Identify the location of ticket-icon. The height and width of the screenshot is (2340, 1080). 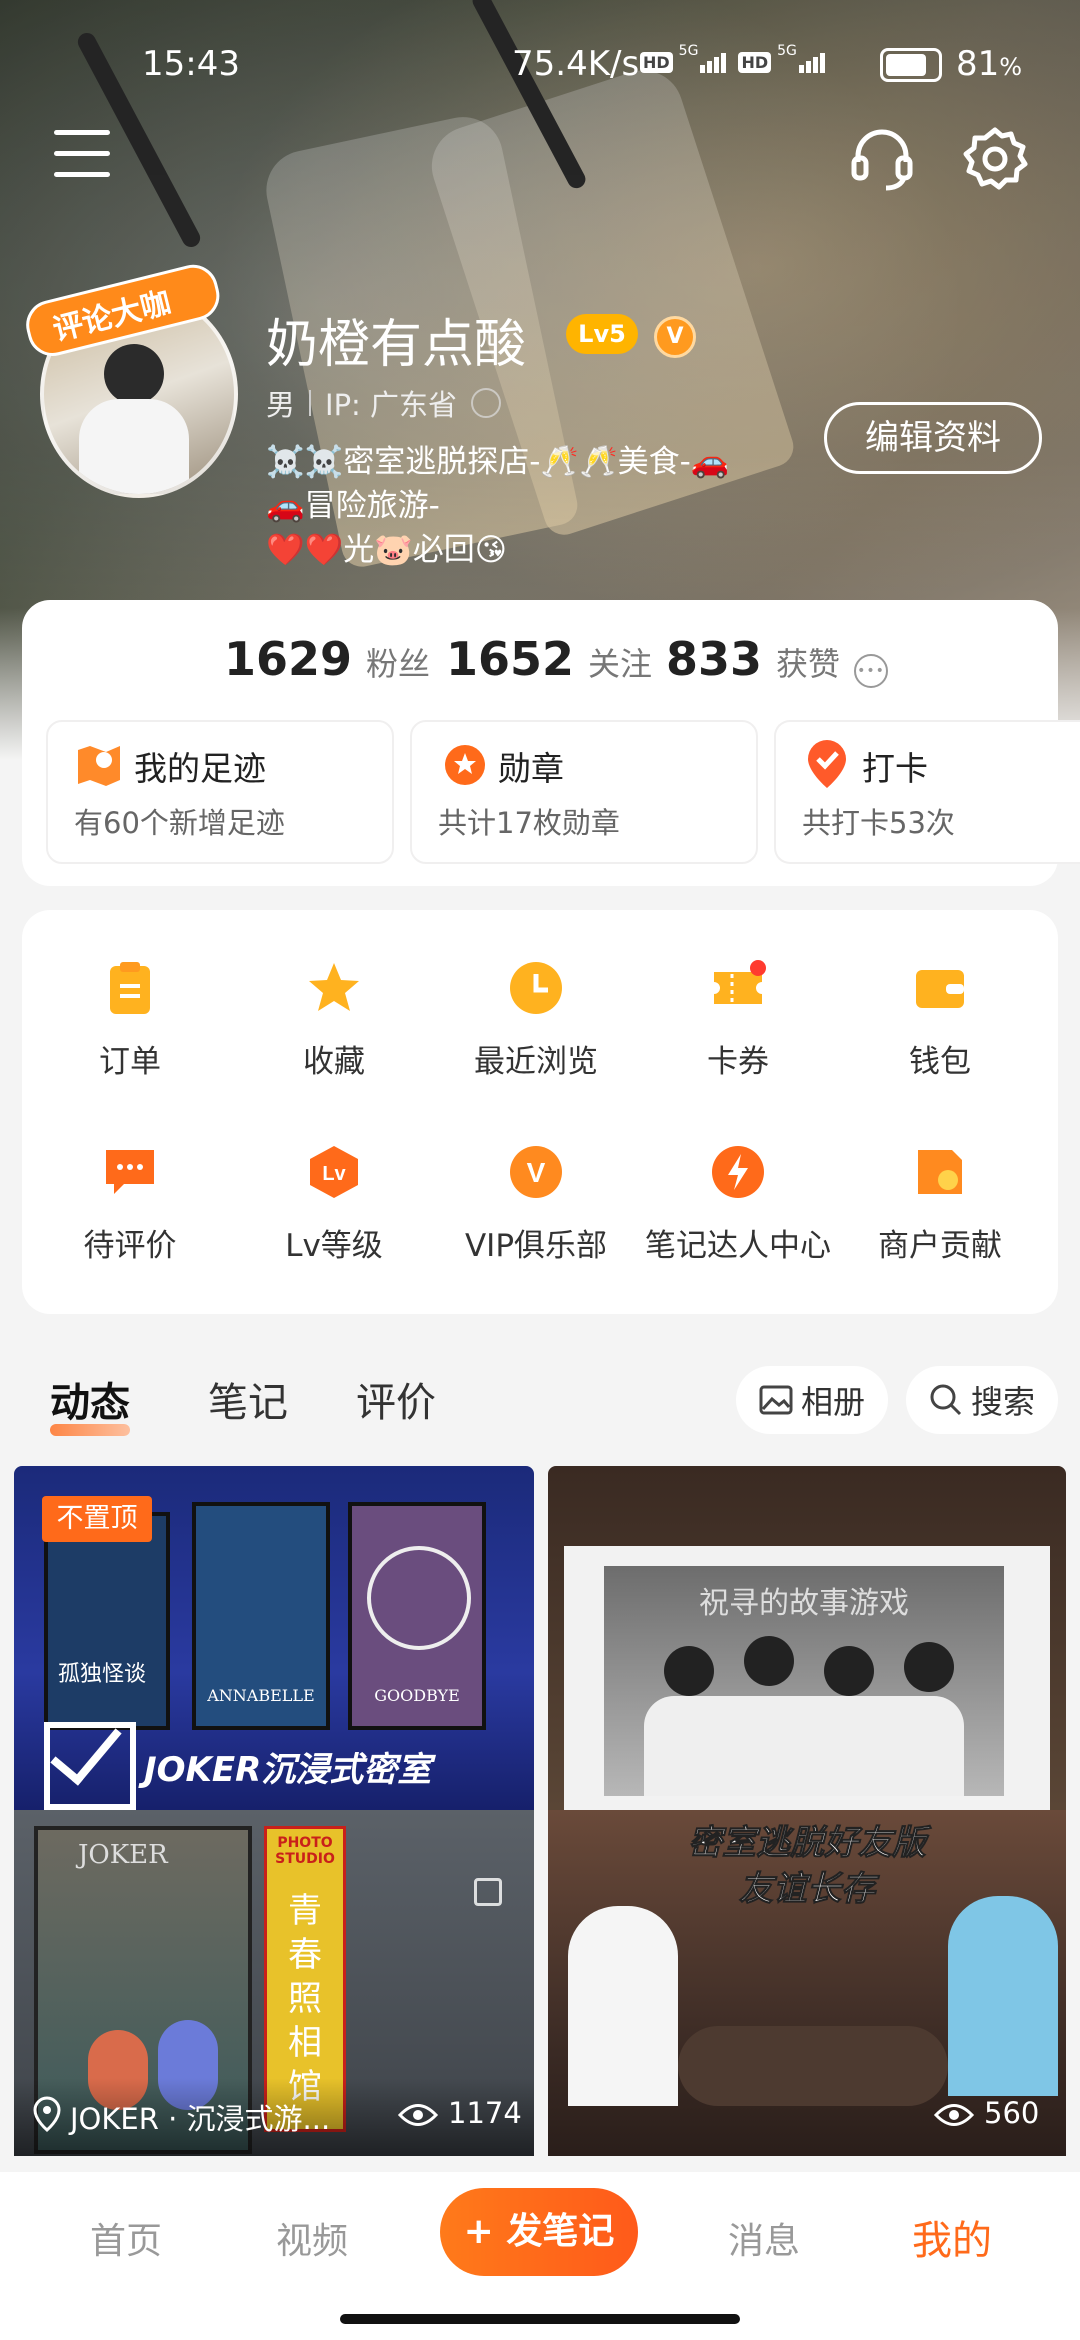
(740, 982).